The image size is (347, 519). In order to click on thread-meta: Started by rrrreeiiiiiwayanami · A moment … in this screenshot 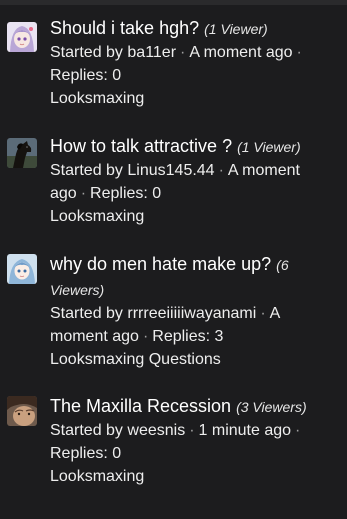, I will do `click(195, 325)`.